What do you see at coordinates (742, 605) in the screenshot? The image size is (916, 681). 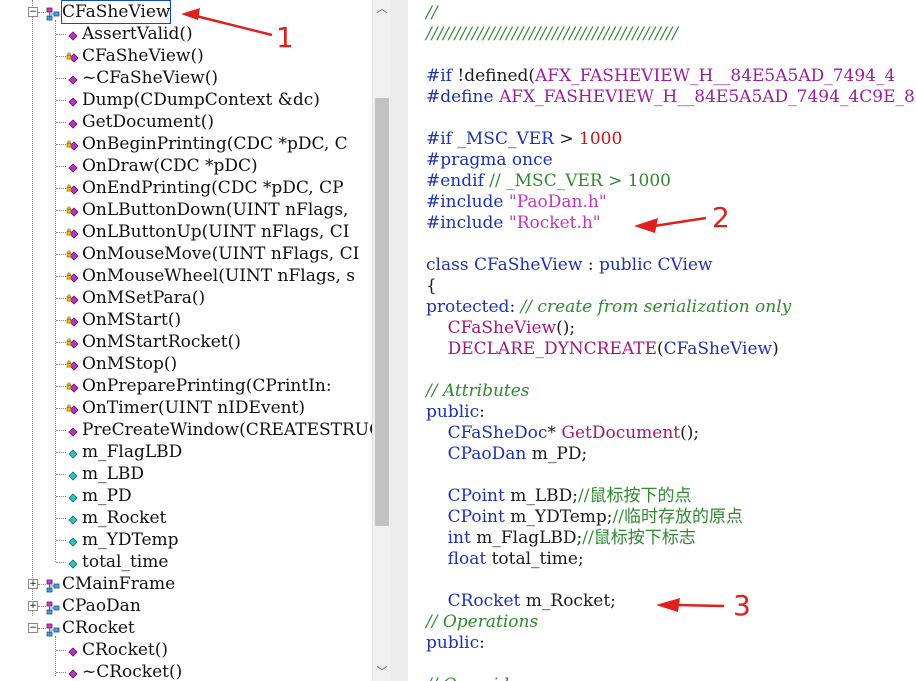 I see `annotation-label-3: 3` at bounding box center [742, 605].